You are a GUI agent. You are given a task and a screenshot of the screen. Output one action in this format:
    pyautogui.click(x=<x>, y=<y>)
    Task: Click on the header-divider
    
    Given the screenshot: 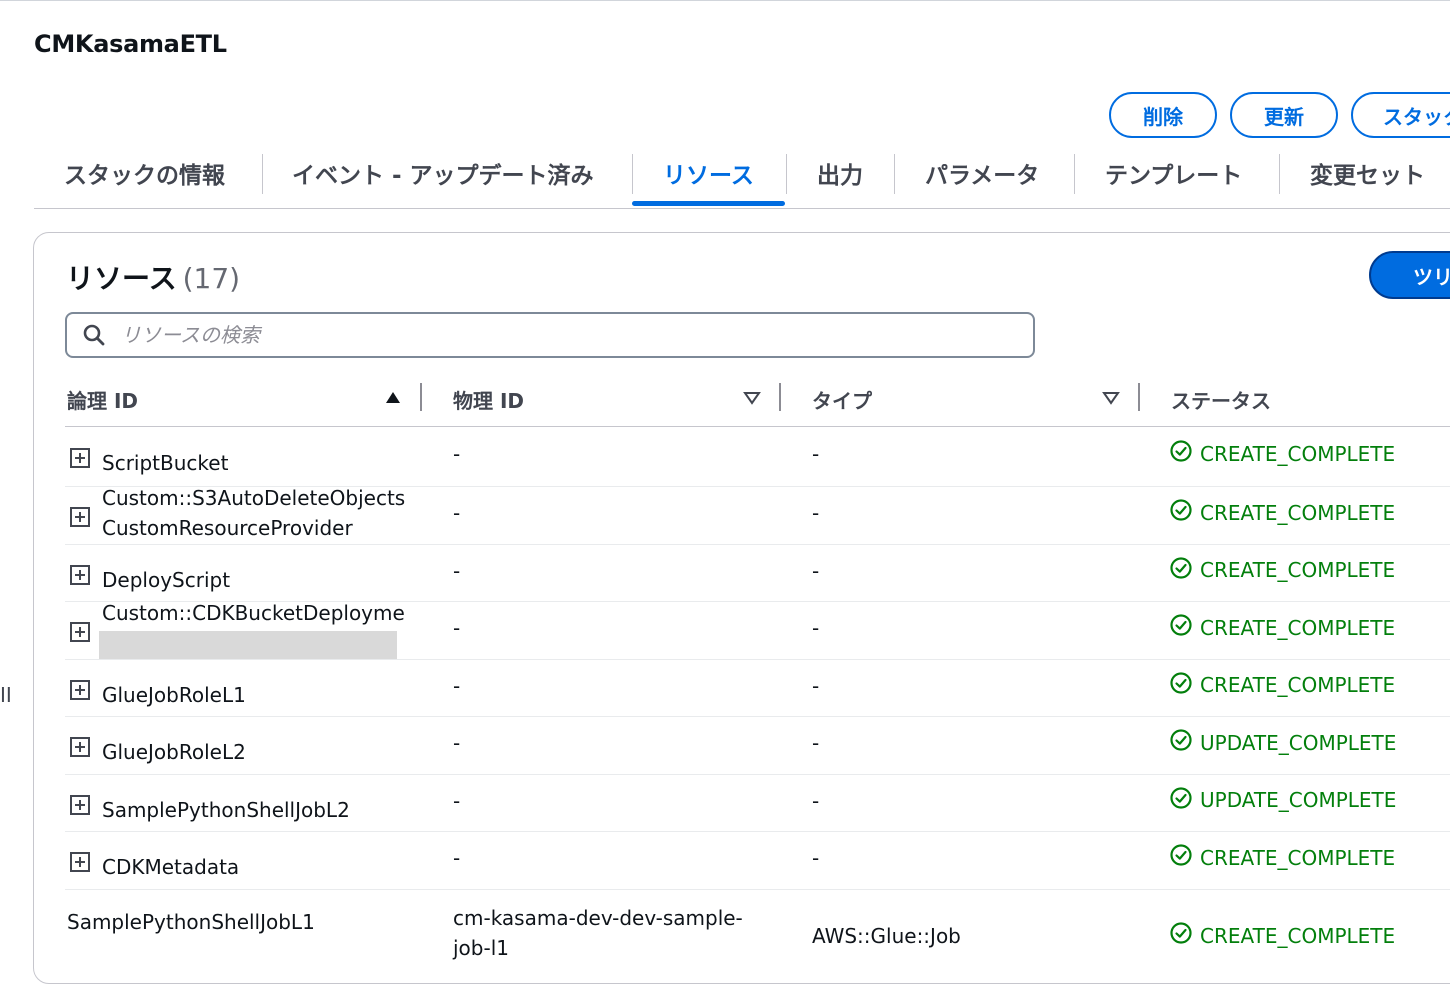 What is the action you would take?
    pyautogui.click(x=757, y=426)
    